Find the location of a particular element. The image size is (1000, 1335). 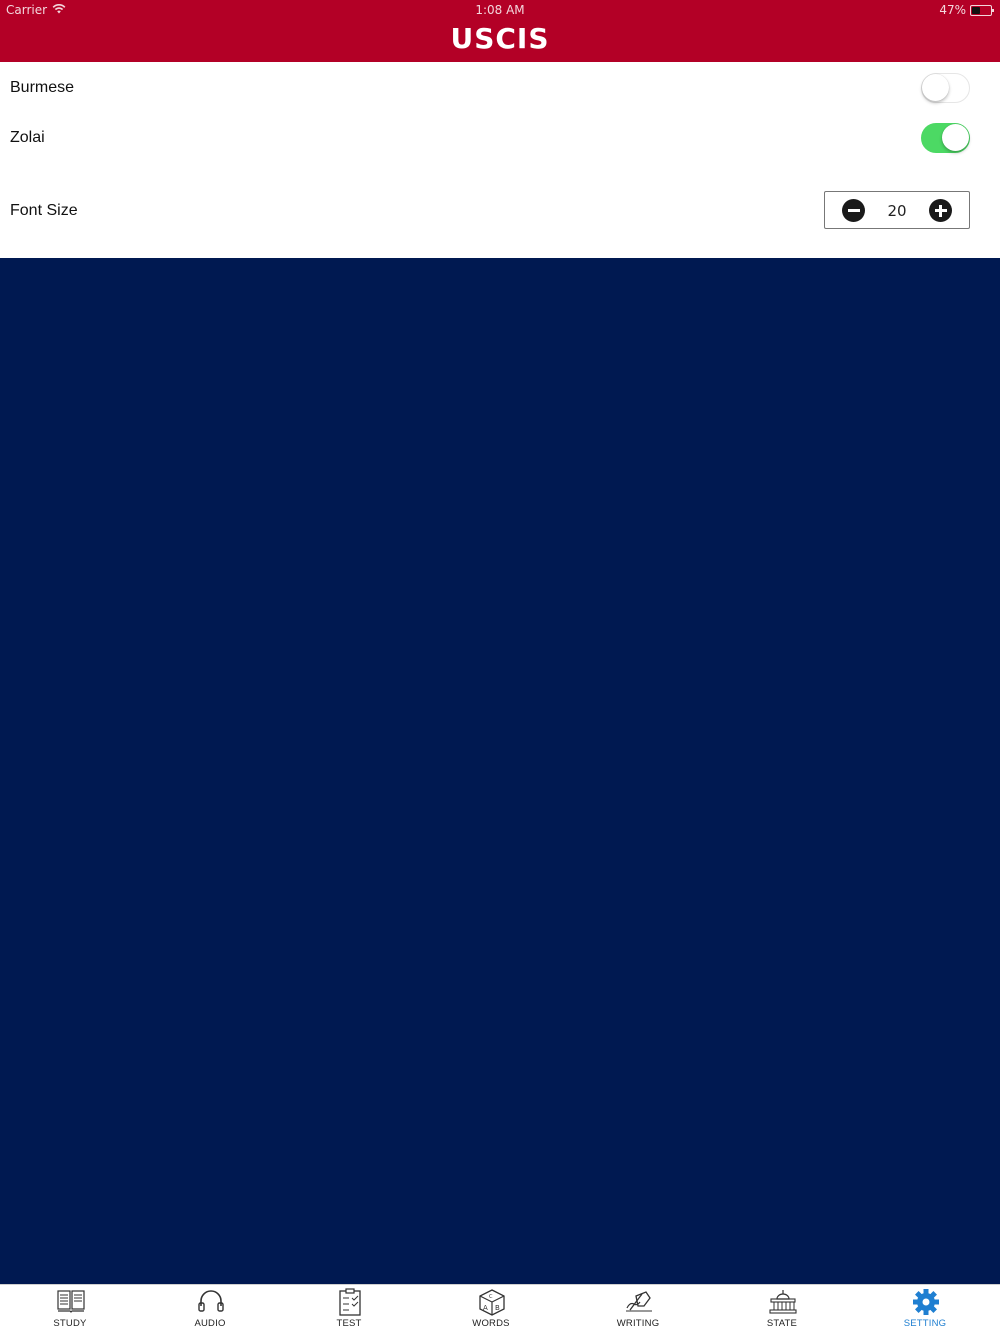

tab-label: WORDS is located at coordinates (491, 1323).